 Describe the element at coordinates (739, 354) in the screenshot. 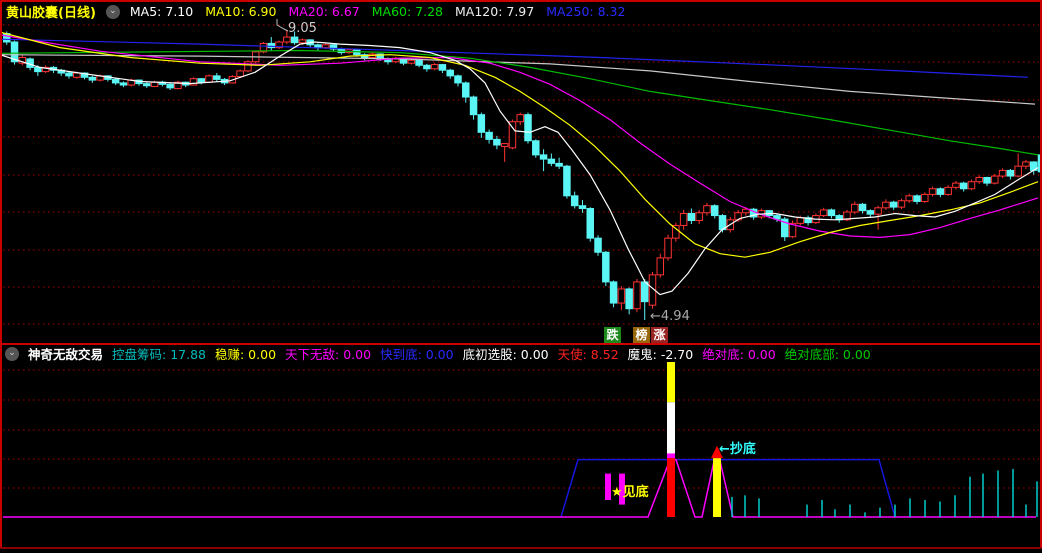

I see `indicator-value-label: 绝对底: 0.00` at that location.